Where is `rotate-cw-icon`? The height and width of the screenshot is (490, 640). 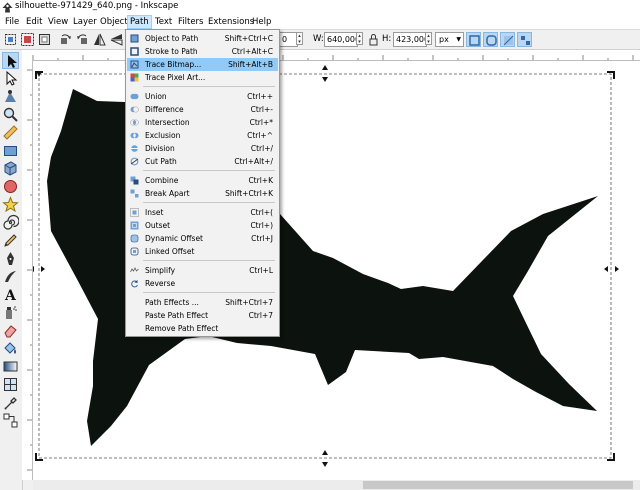 rotate-cw-icon is located at coordinates (82, 39).